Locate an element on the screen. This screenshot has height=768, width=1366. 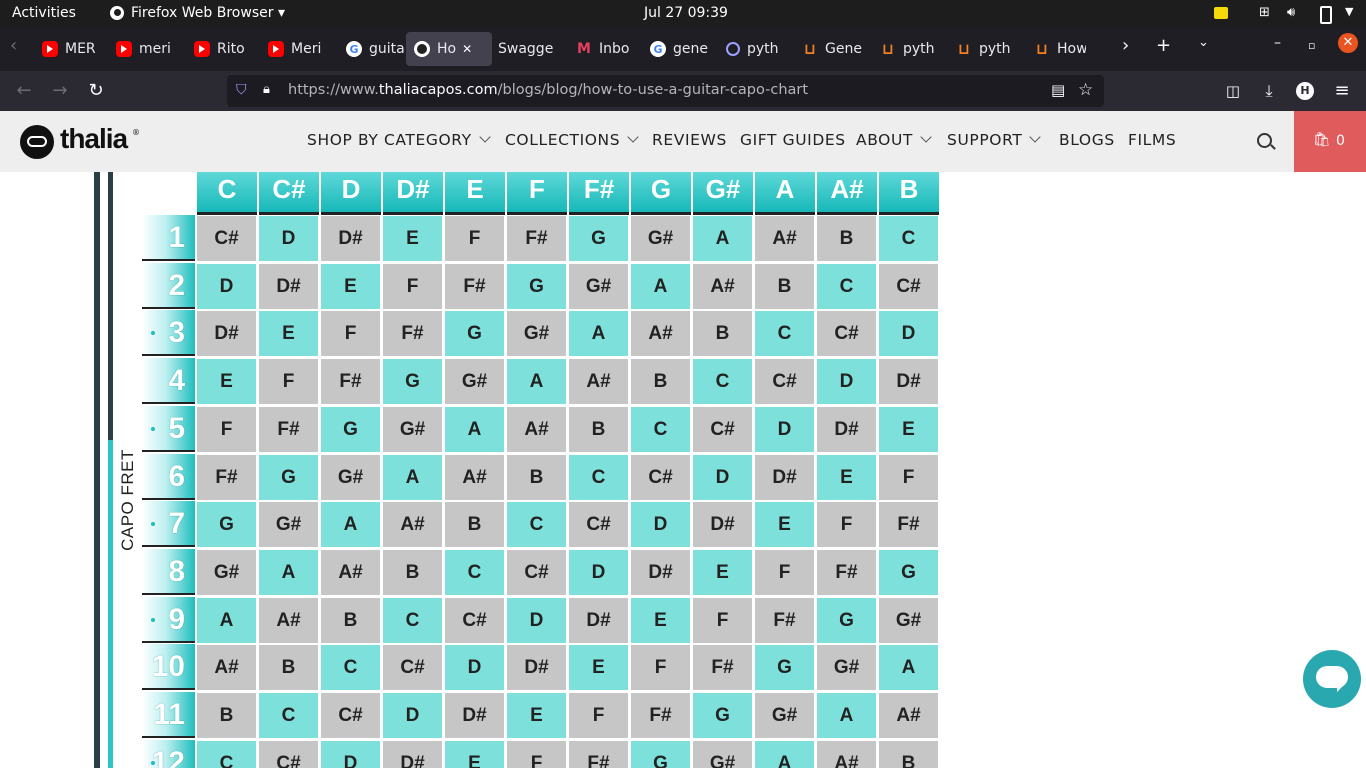
chord-cell: D# is located at coordinates (846, 429).